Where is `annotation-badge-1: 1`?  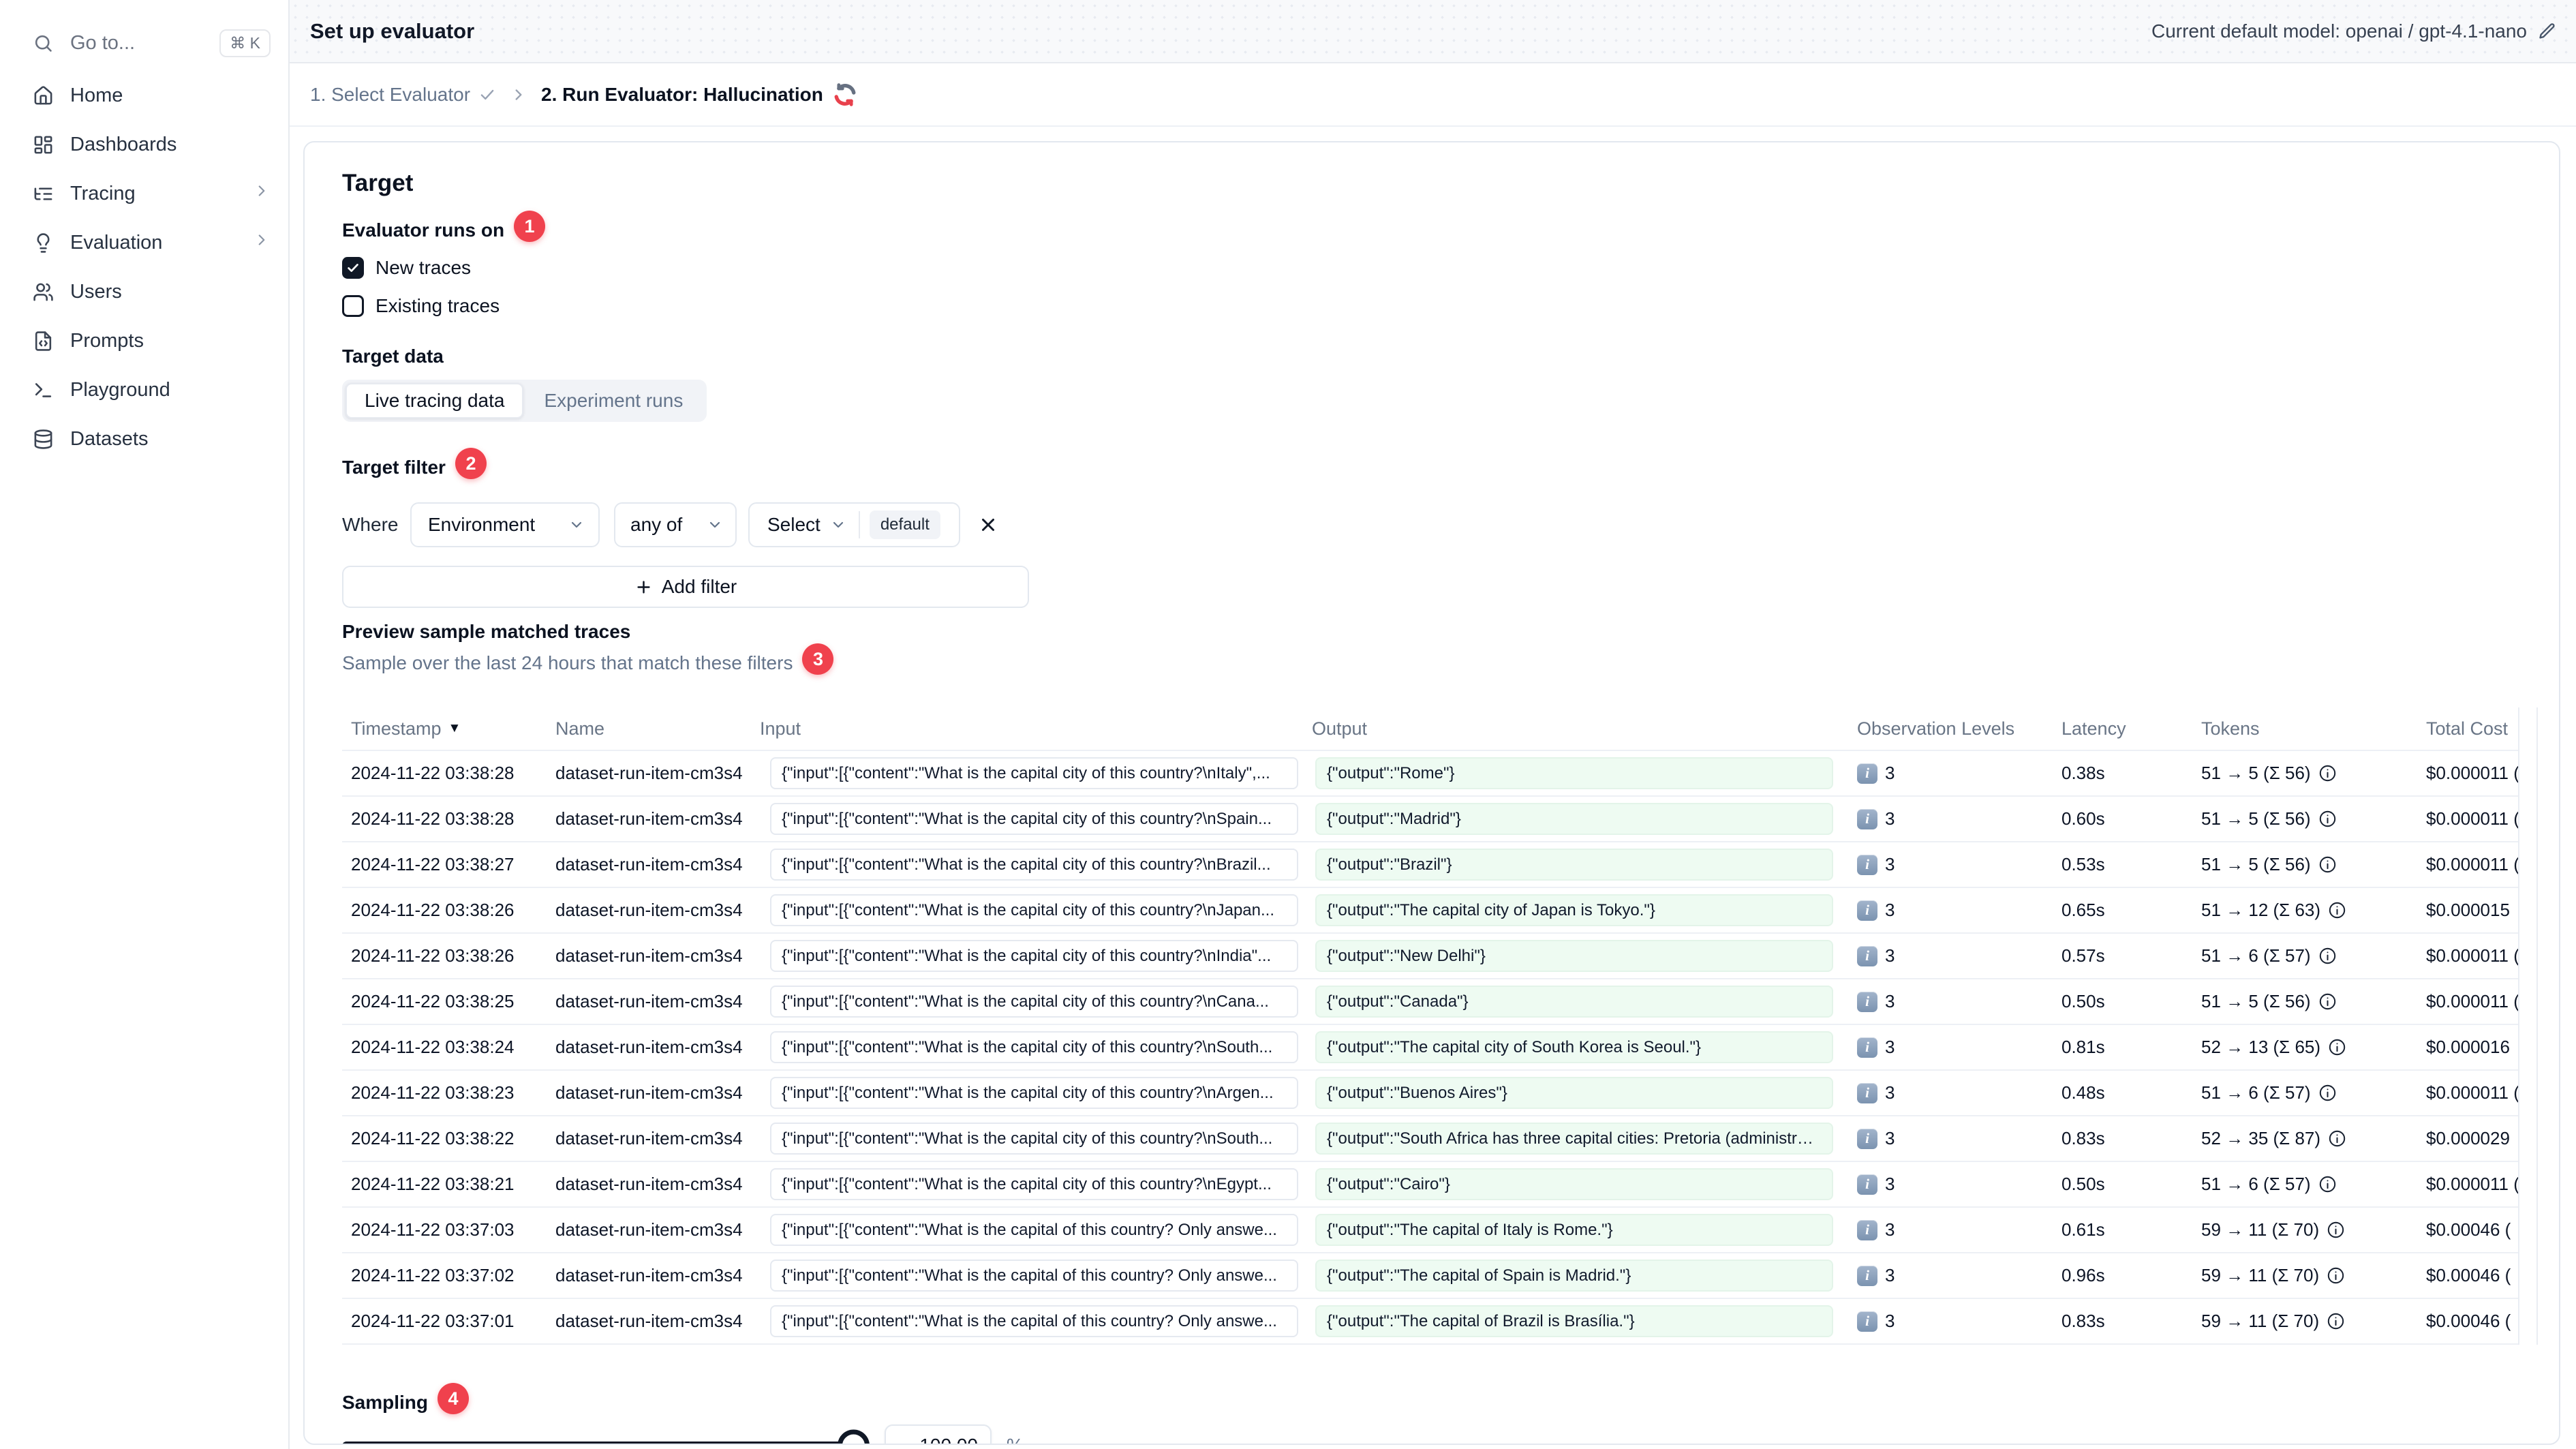 annotation-badge-1: 1 is located at coordinates (530, 227).